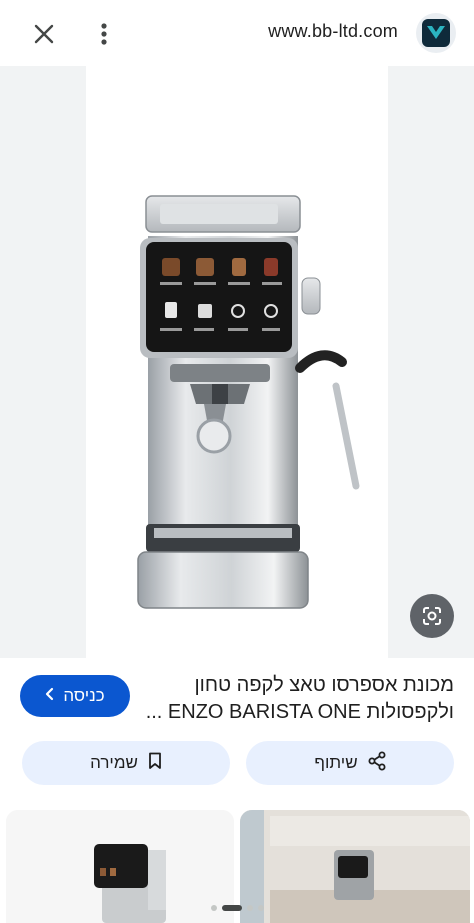  What do you see at coordinates (155, 763) in the screenshot?
I see `bookmark-icon` at bounding box center [155, 763].